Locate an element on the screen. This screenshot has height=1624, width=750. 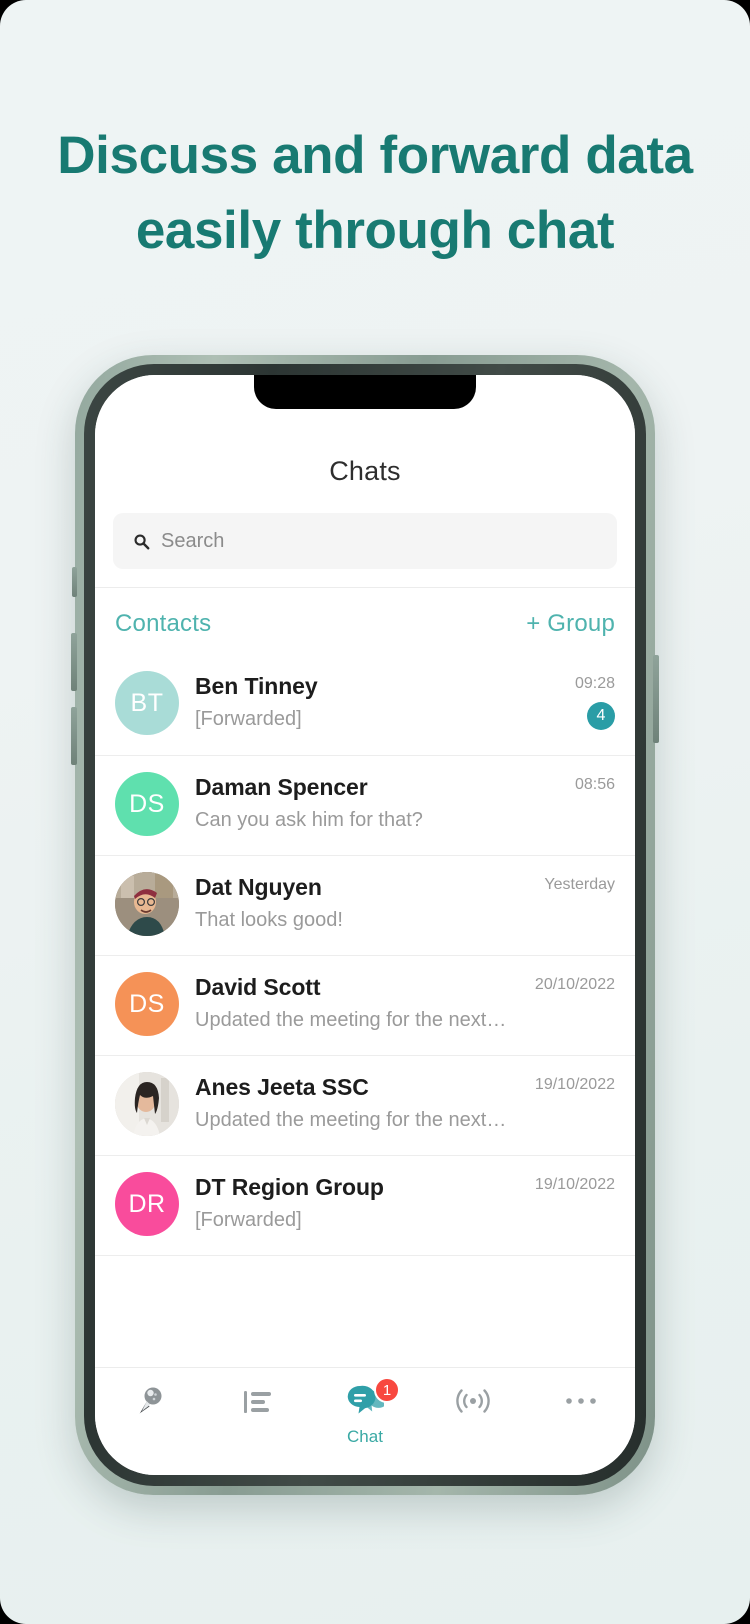
task-list-icon is located at coordinates (257, 1401).